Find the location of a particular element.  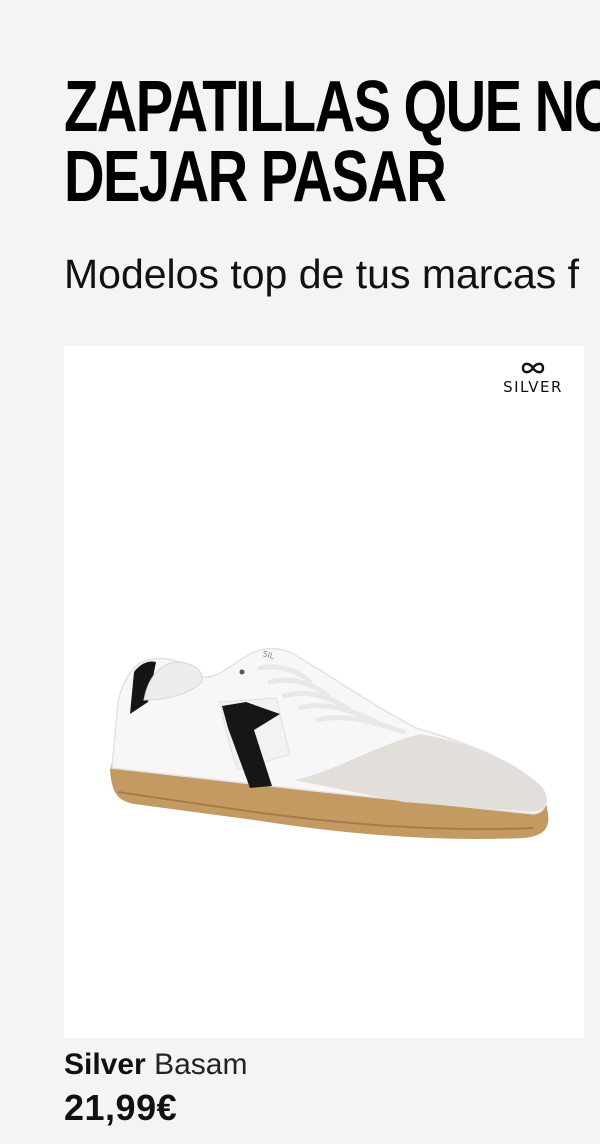

section-title: ZAPATILLAS QUE NO DEJAR PASAR is located at coordinates (332, 142).